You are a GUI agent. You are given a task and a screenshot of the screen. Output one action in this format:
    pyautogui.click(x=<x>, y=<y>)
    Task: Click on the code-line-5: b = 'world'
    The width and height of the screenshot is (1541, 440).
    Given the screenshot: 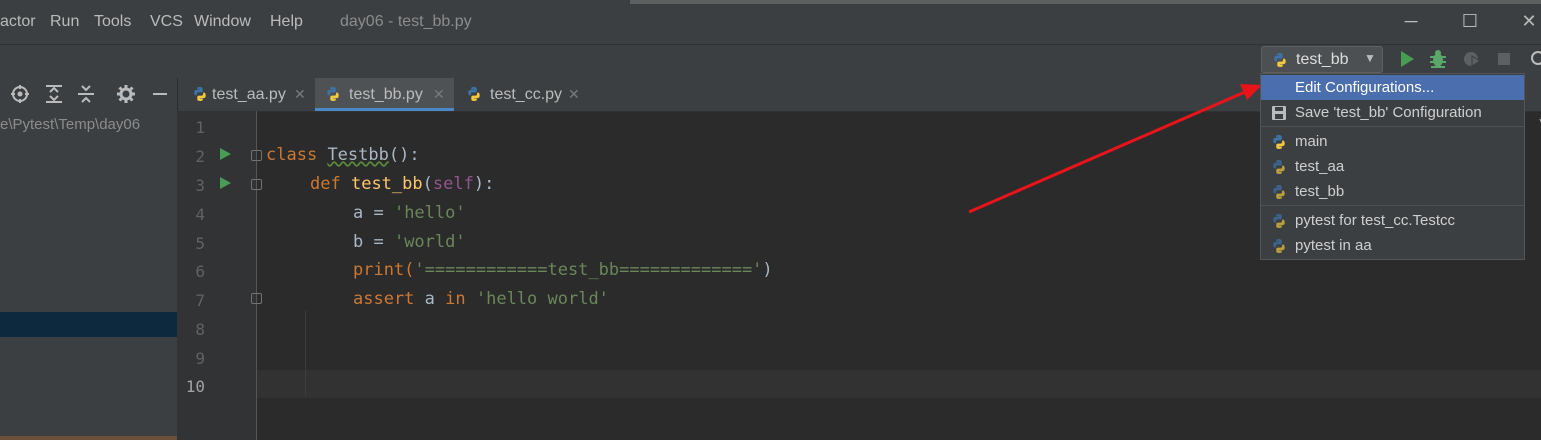 What is the action you would take?
    pyautogui.click(x=409, y=242)
    